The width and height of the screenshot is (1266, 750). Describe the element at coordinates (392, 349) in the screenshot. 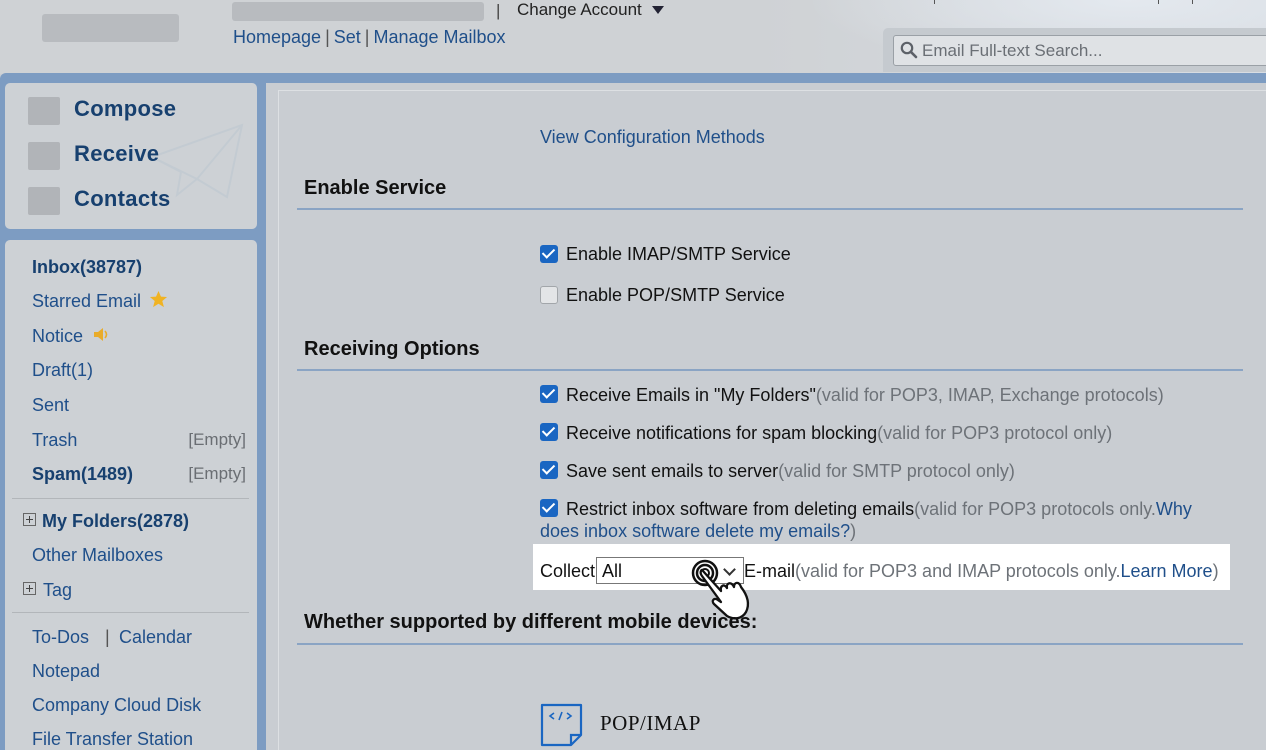

I see `section-title-receiving-options: Receiving Options` at that location.